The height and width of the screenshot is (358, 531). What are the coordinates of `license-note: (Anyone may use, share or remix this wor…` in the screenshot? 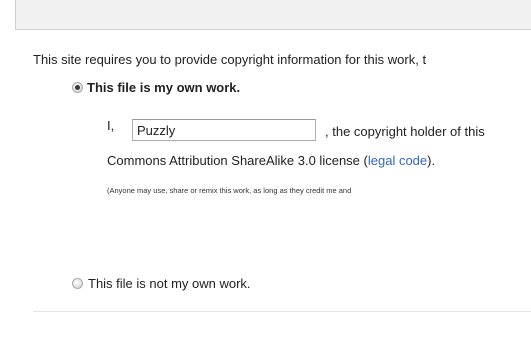 It's located at (229, 190).